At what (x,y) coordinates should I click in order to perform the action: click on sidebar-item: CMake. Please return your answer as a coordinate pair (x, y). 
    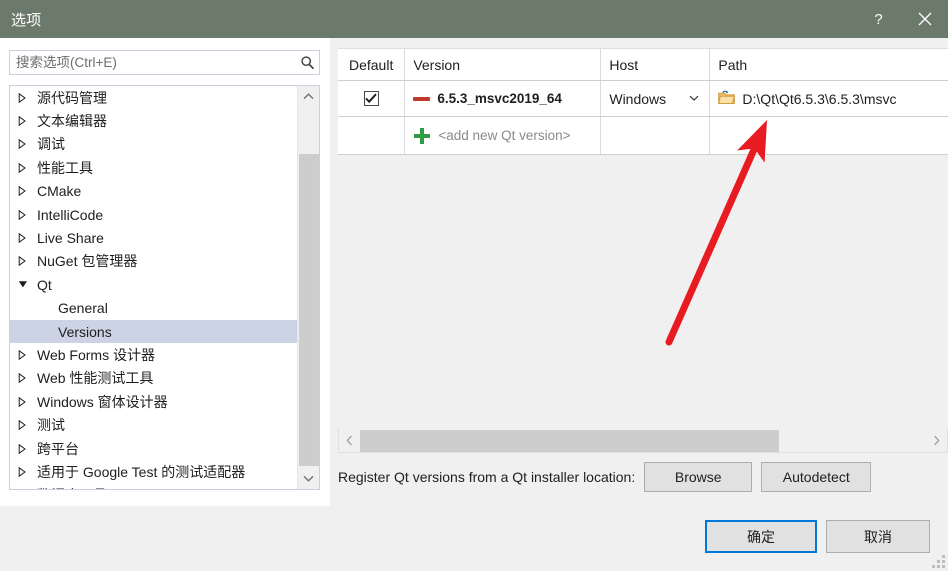
    Looking at the image, I should click on (153, 191).